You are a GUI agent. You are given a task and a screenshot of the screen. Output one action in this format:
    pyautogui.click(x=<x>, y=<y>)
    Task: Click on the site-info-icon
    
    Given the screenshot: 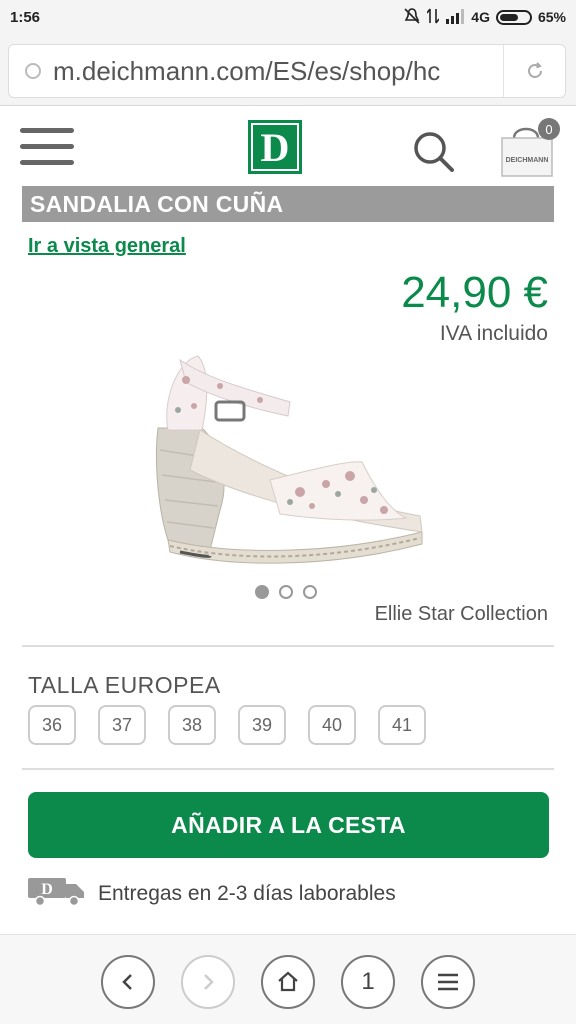 What is the action you would take?
    pyautogui.click(x=33, y=71)
    